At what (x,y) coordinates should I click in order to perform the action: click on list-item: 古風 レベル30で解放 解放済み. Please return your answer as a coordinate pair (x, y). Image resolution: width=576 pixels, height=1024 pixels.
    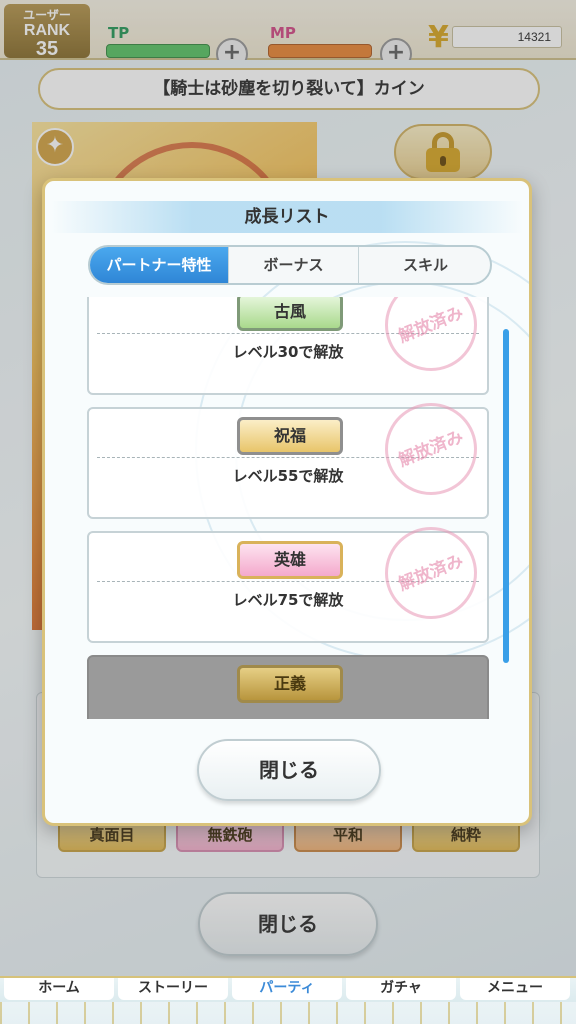
    Looking at the image, I should click on (289, 346).